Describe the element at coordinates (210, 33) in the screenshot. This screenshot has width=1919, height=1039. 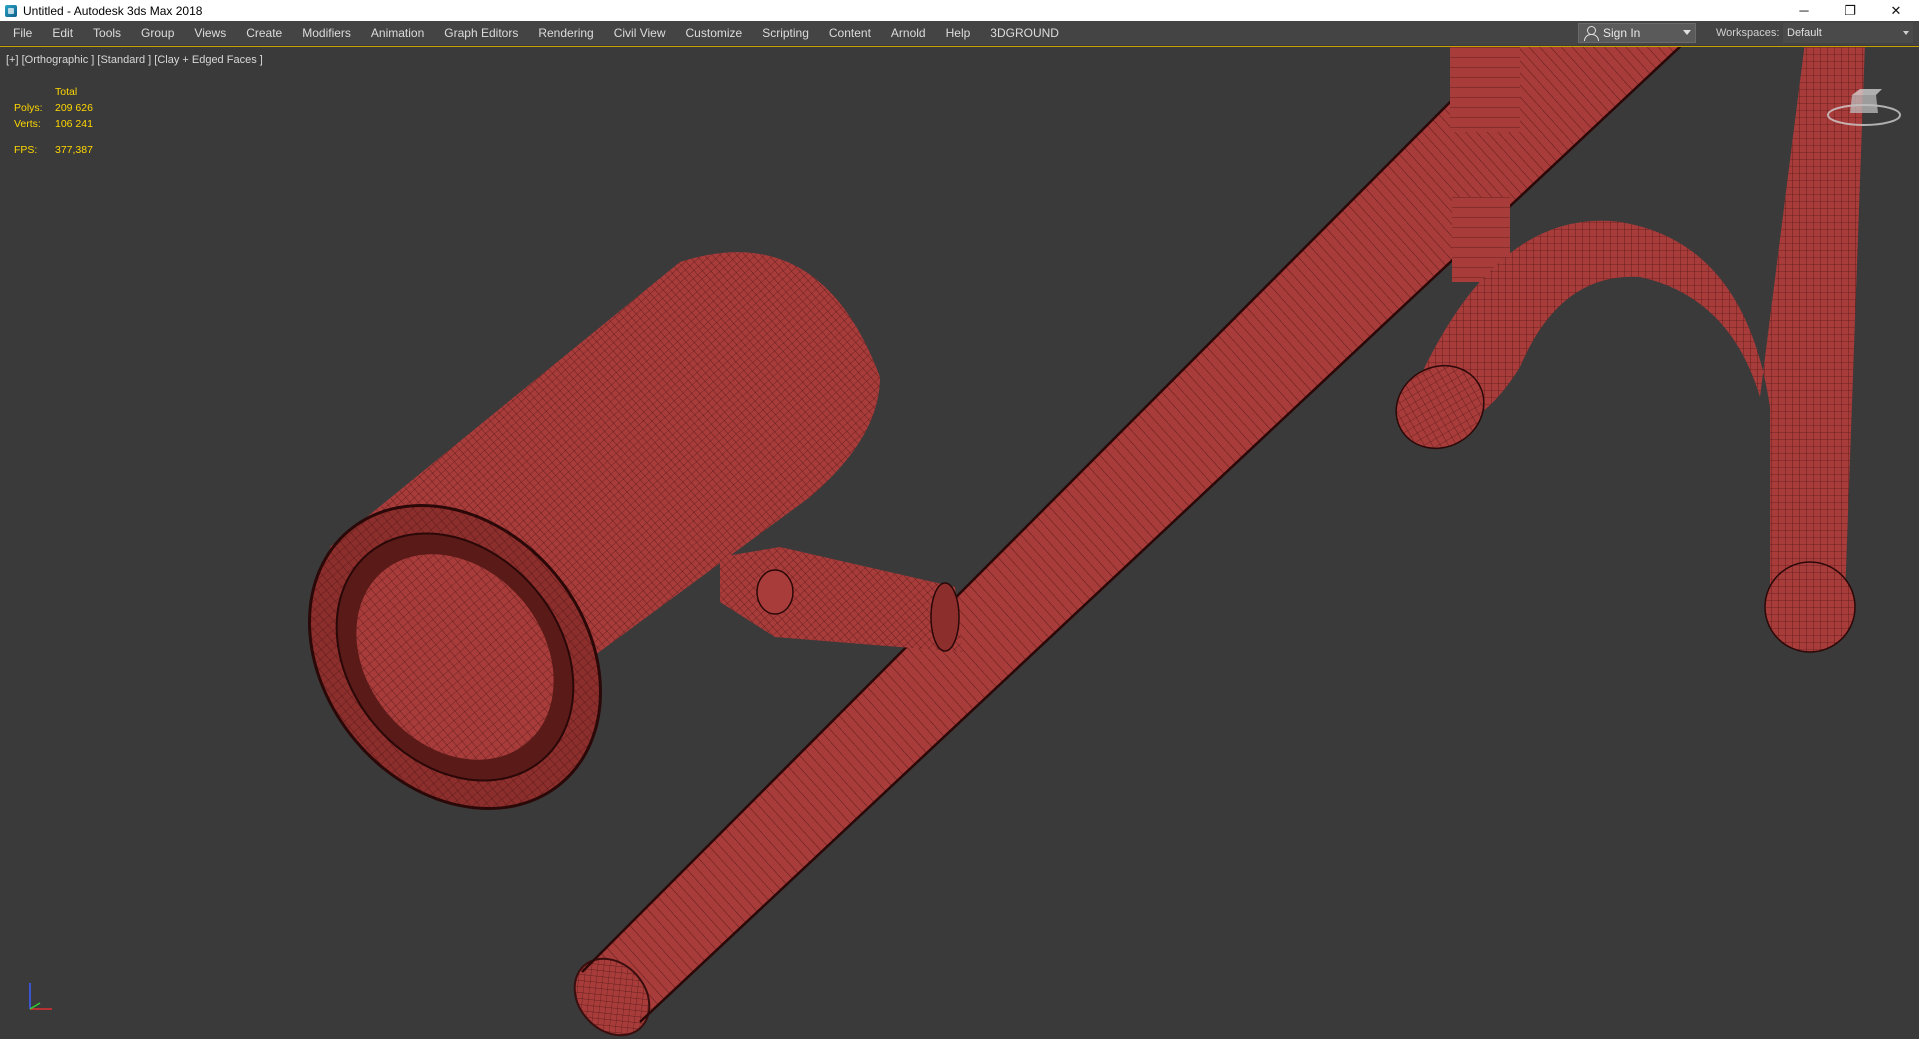
I see `menu-views: Views` at that location.